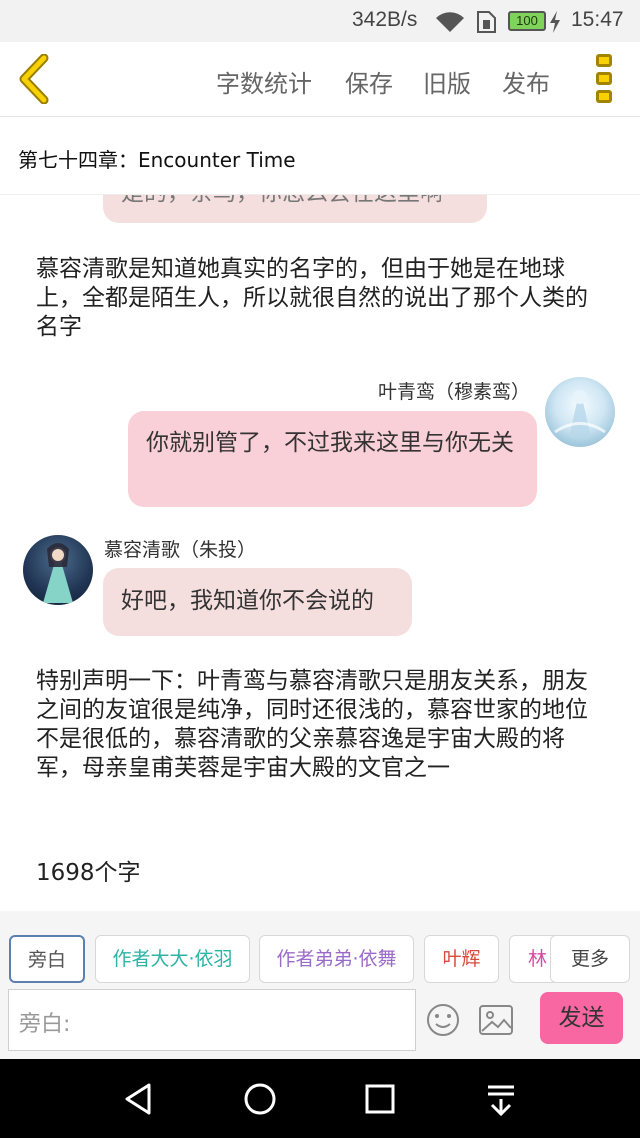  Describe the element at coordinates (332, 459) in the screenshot. I see `message-bubble-right: 你就别管了，不过我来这里与你无关` at that location.